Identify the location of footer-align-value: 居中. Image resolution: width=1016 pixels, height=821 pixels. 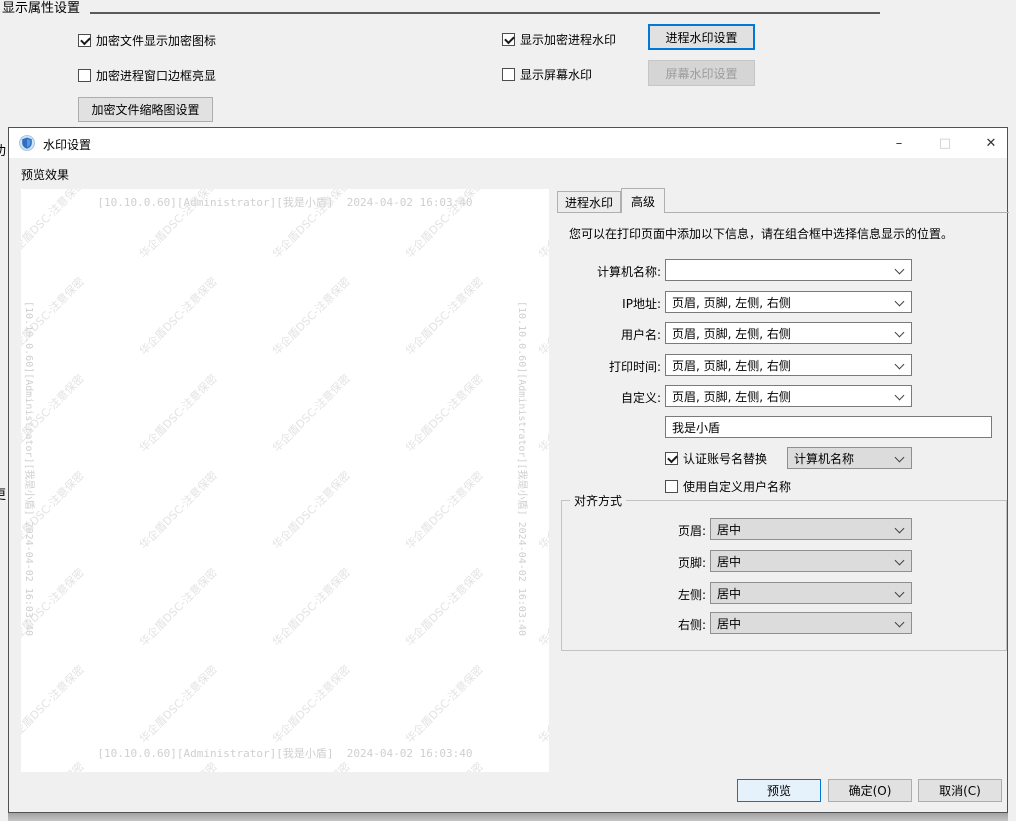
(729, 561).